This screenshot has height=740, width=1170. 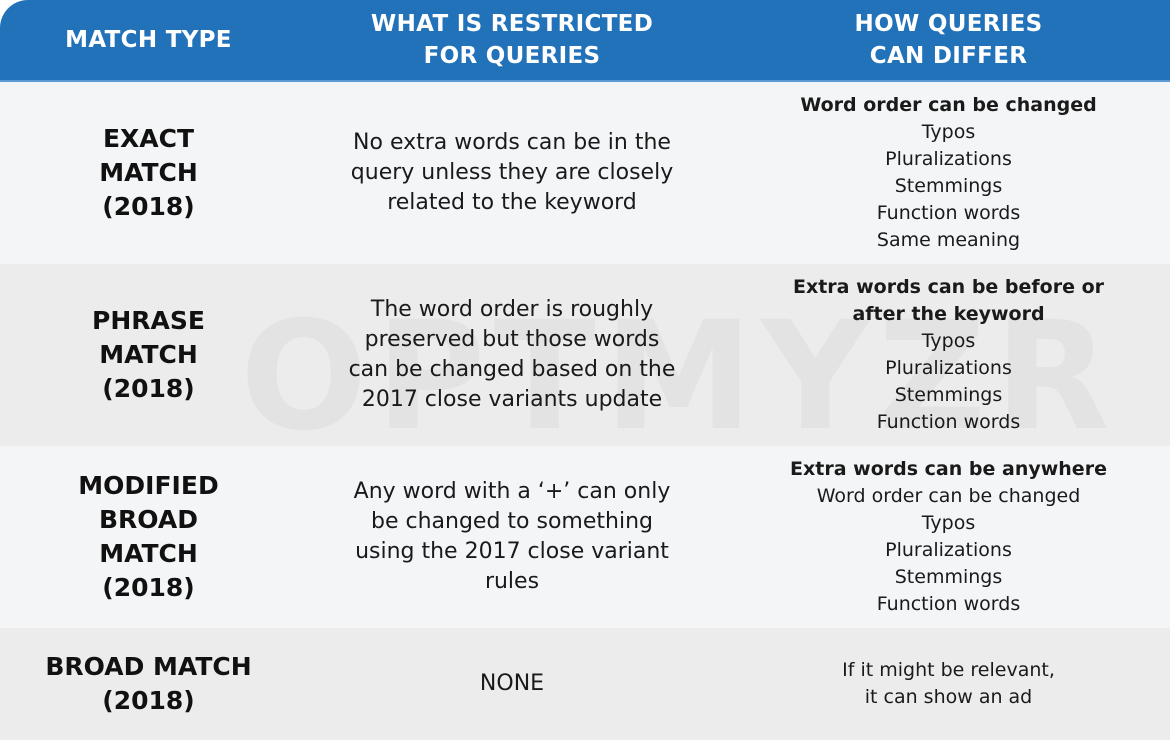 I want to click on cell-line: PHRASE, so click(x=148, y=320).